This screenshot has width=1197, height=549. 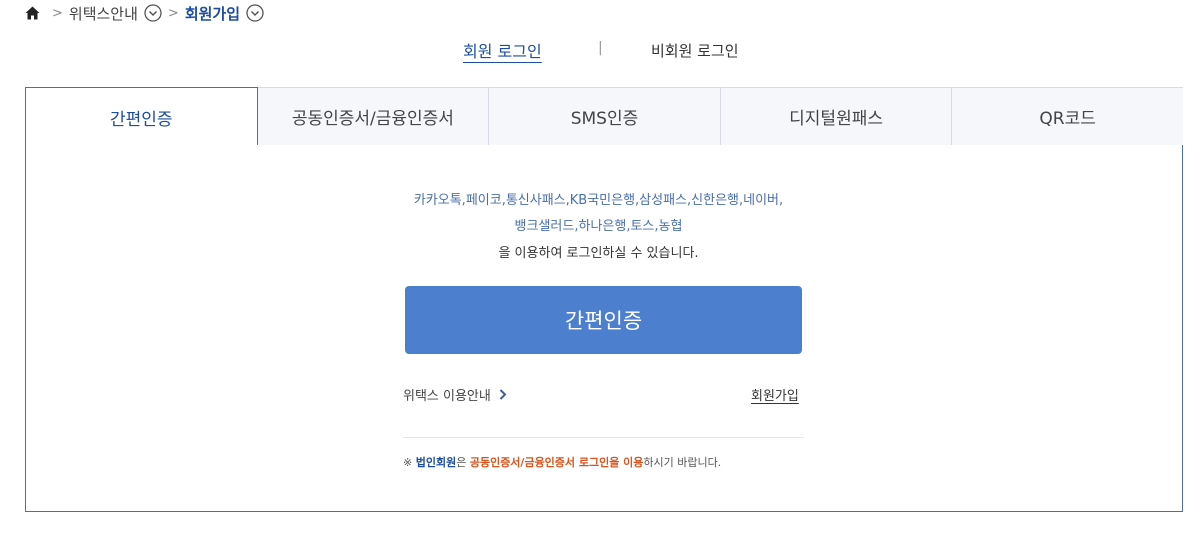 I want to click on breadcrumb-item-witax-guide: 위택스안내, so click(x=103, y=13).